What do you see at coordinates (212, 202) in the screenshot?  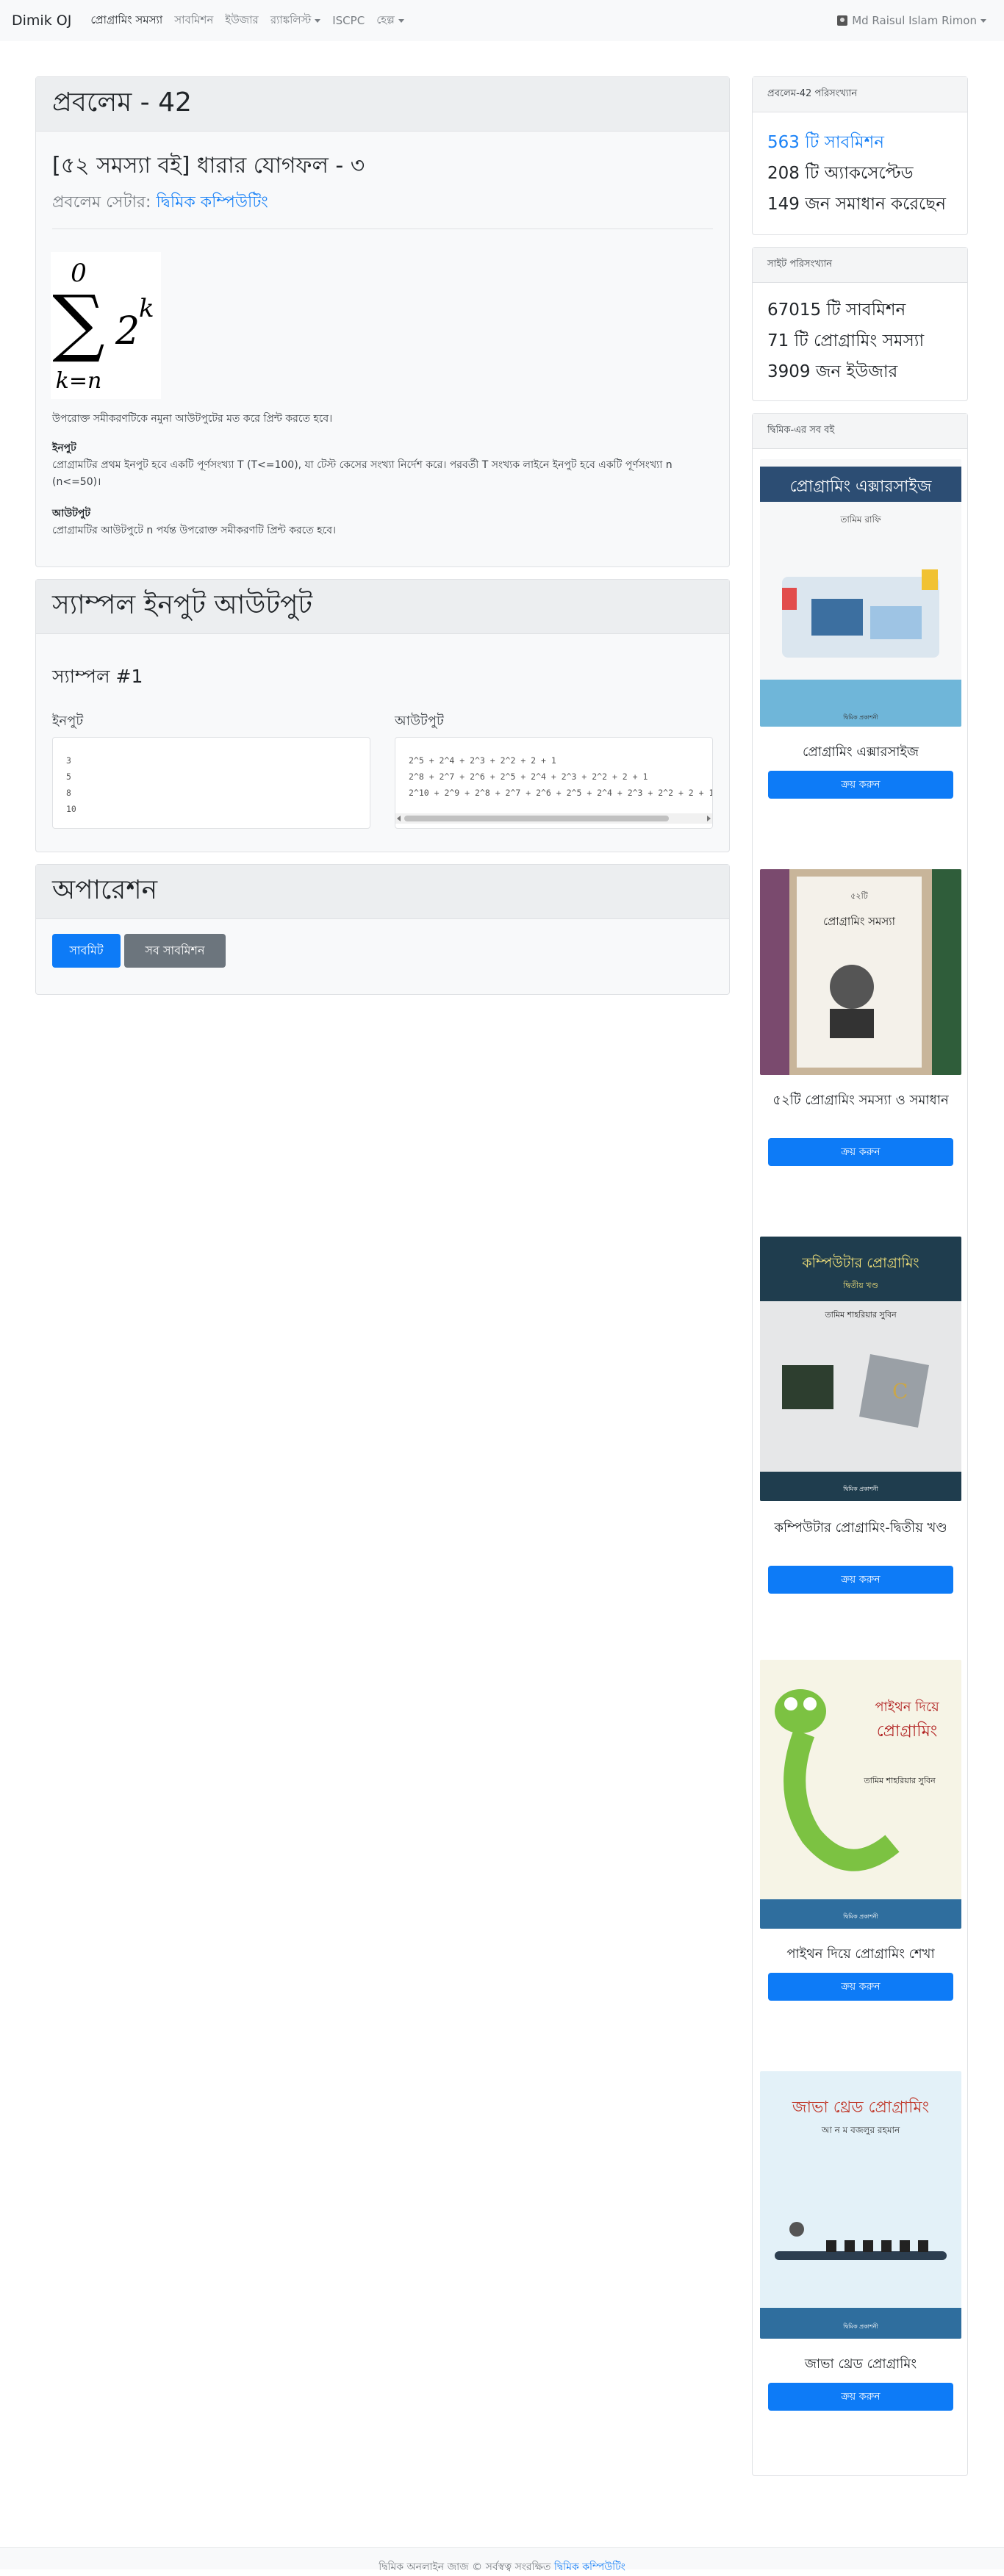 I see `setter-link: দ্বিমিক কম্পিউটিং` at bounding box center [212, 202].